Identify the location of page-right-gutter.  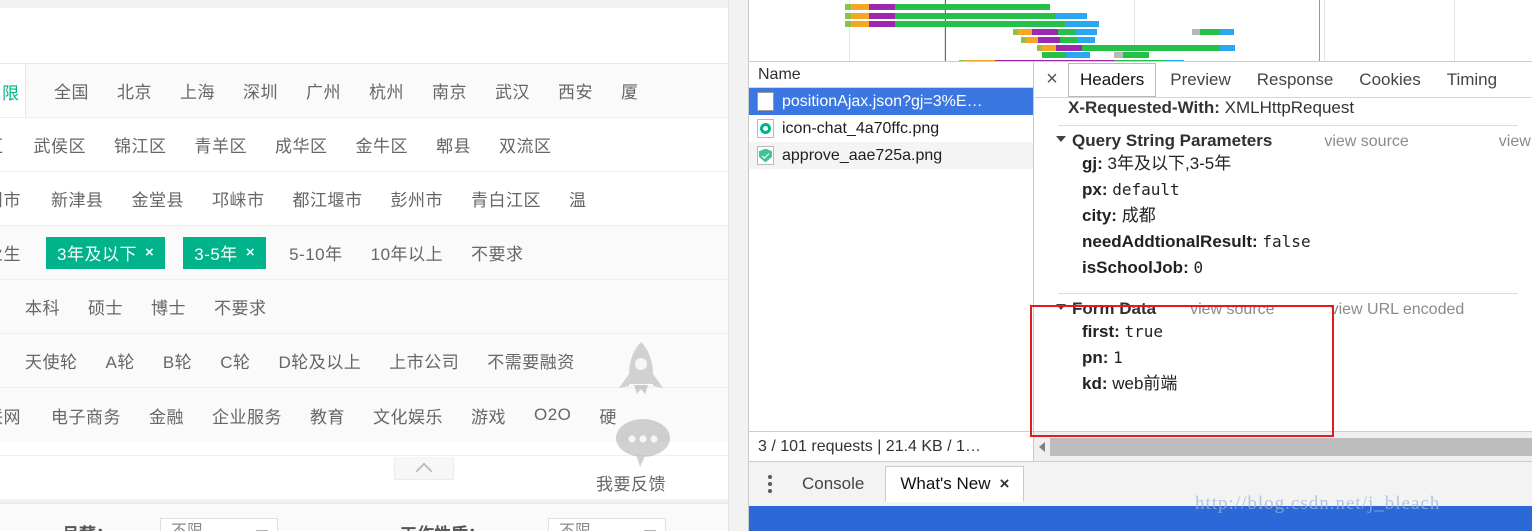
(738, 265).